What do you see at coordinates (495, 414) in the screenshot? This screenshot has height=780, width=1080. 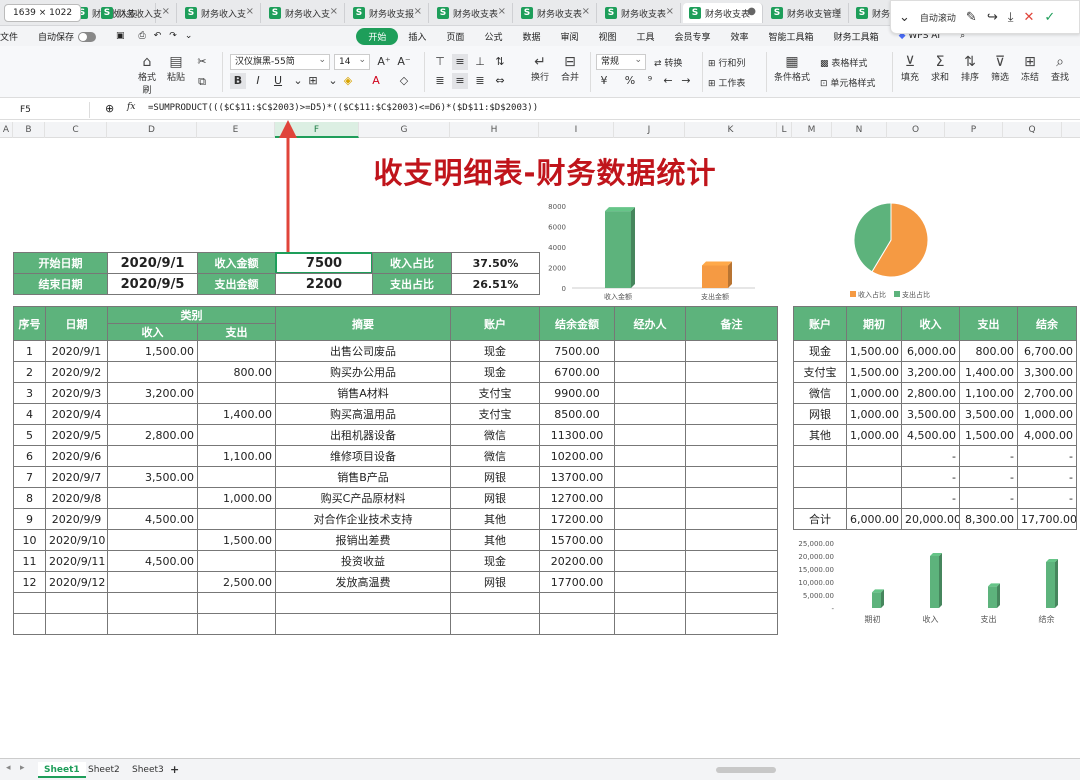 I see `cell-account: 支付宝` at bounding box center [495, 414].